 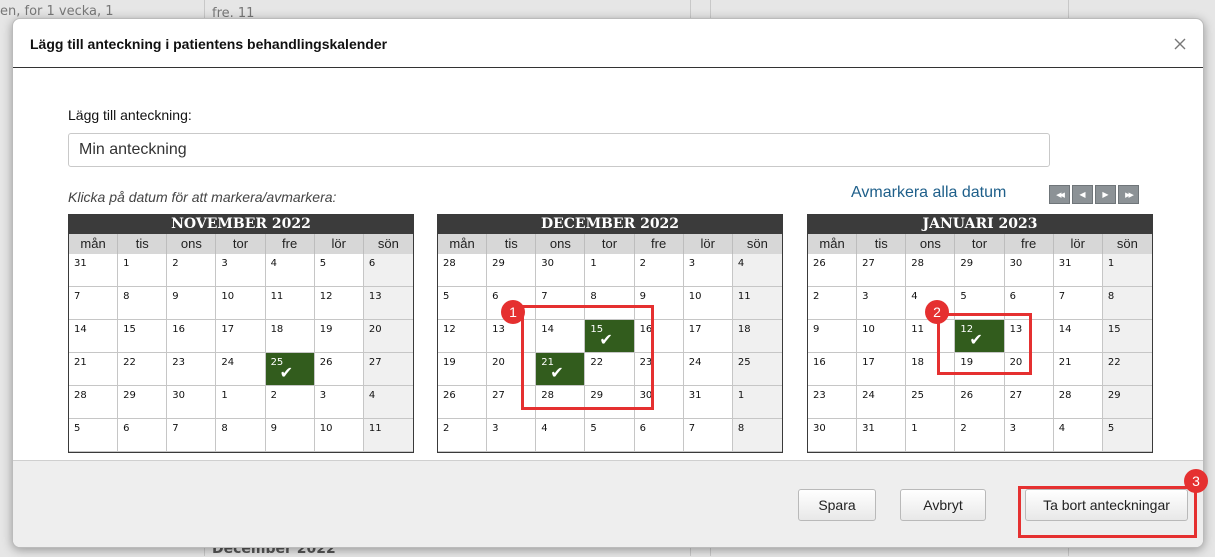 I want to click on next-month-button: ▶, so click(x=1105, y=194).